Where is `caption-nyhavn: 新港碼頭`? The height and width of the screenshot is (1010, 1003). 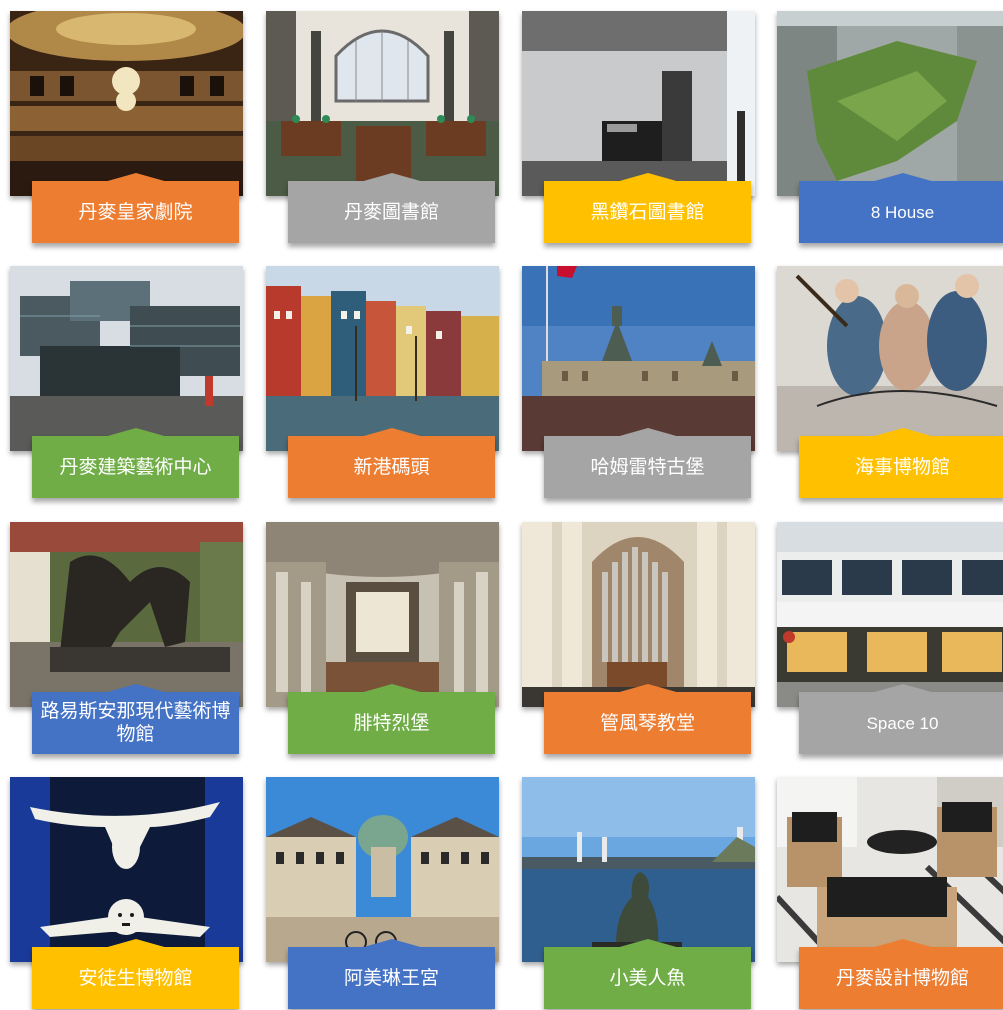
caption-nyhavn: 新港碼頭 is located at coordinates (391, 463).